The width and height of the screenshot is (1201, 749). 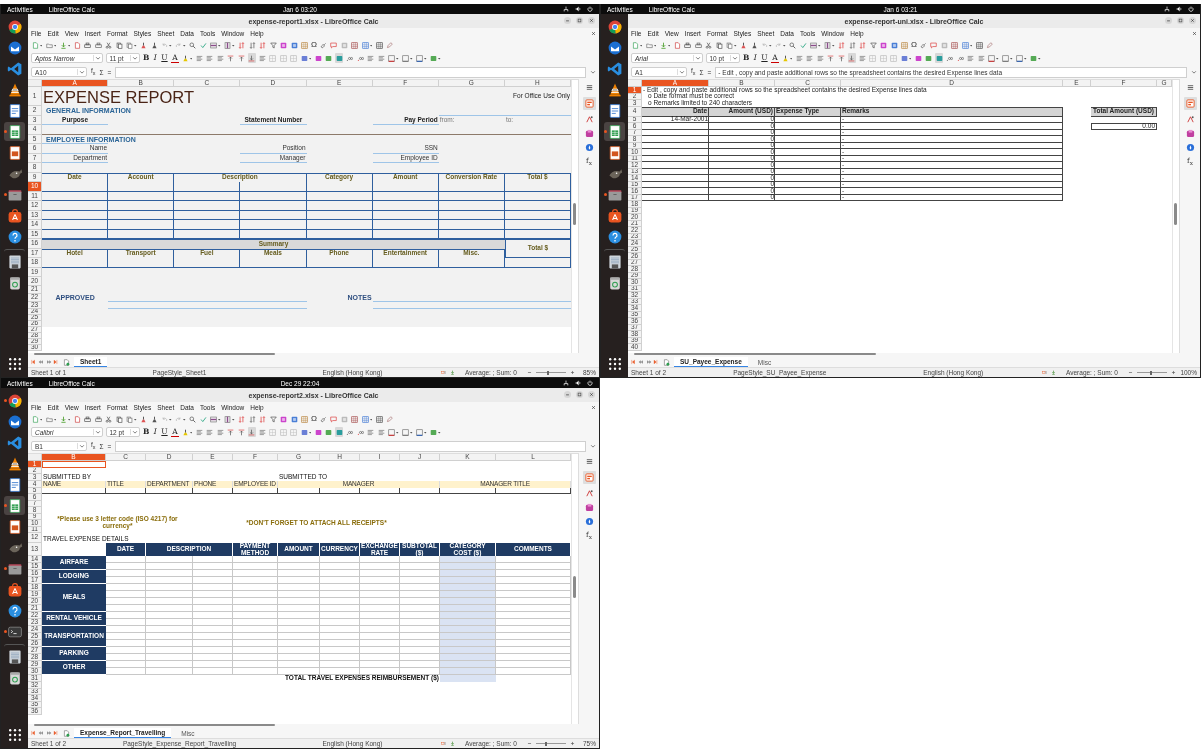 What do you see at coordinates (318, 432) in the screenshot?
I see `percent-icon` at bounding box center [318, 432].